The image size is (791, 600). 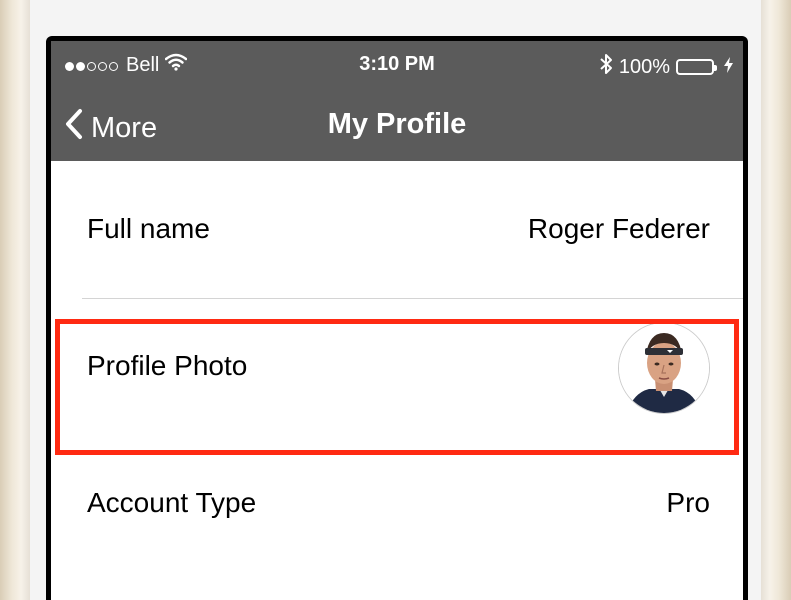 What do you see at coordinates (148, 228) in the screenshot?
I see `full-name-label: Full name` at bounding box center [148, 228].